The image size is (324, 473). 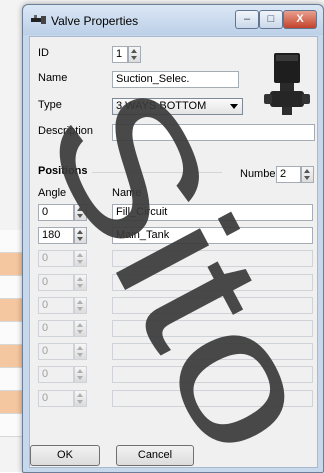 What do you see at coordinates (157, 172) in the screenshot?
I see `section-divider` at bounding box center [157, 172].